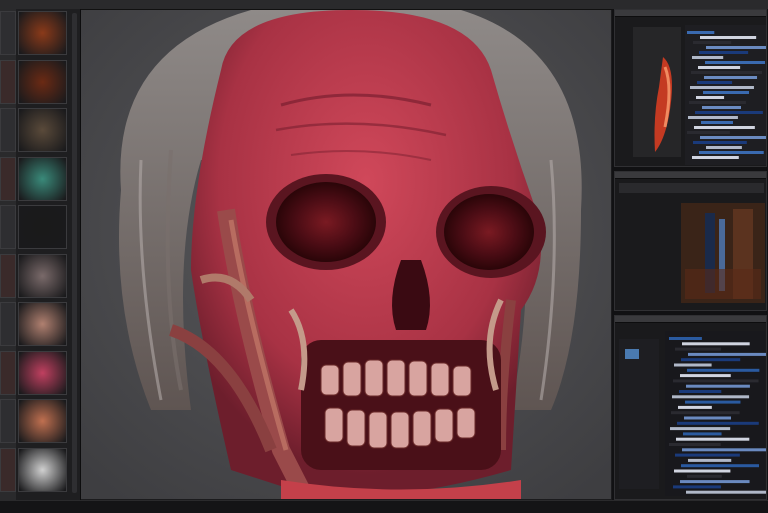 This screenshot has height=513, width=768. I want to click on white-thumb-icon, so click(42, 469).